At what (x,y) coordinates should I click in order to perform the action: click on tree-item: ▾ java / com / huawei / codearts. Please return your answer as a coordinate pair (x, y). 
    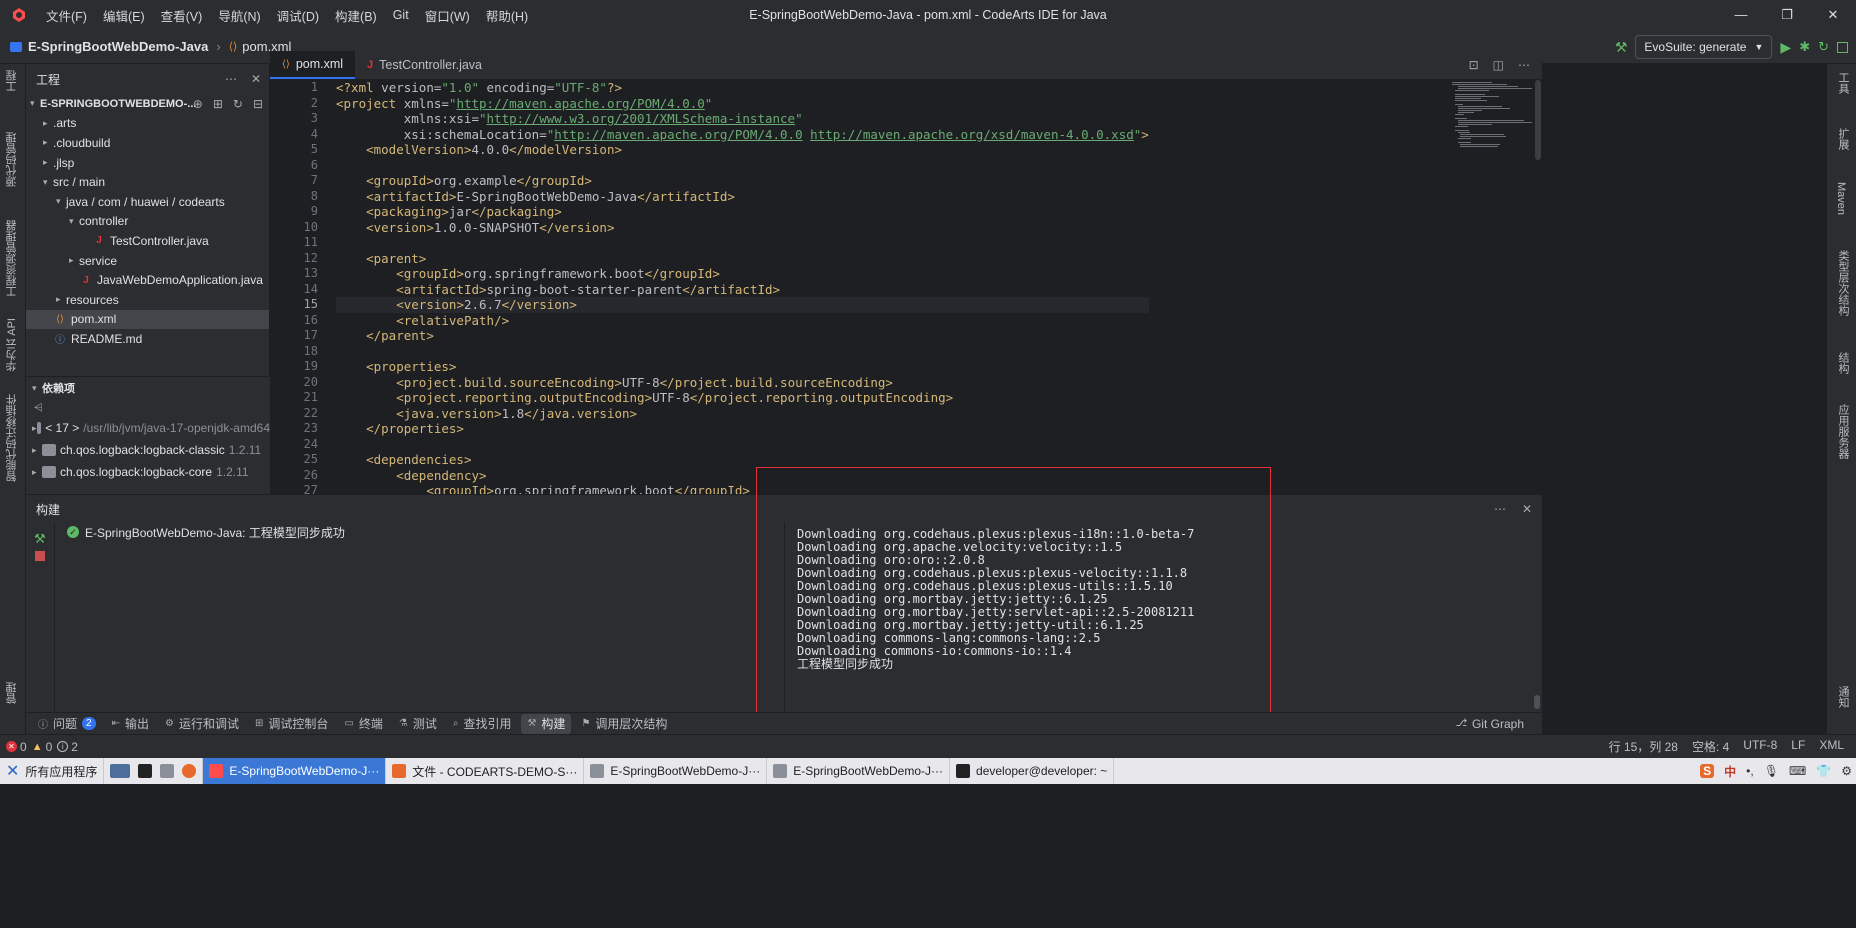
    Looking at the image, I should click on (147, 202).